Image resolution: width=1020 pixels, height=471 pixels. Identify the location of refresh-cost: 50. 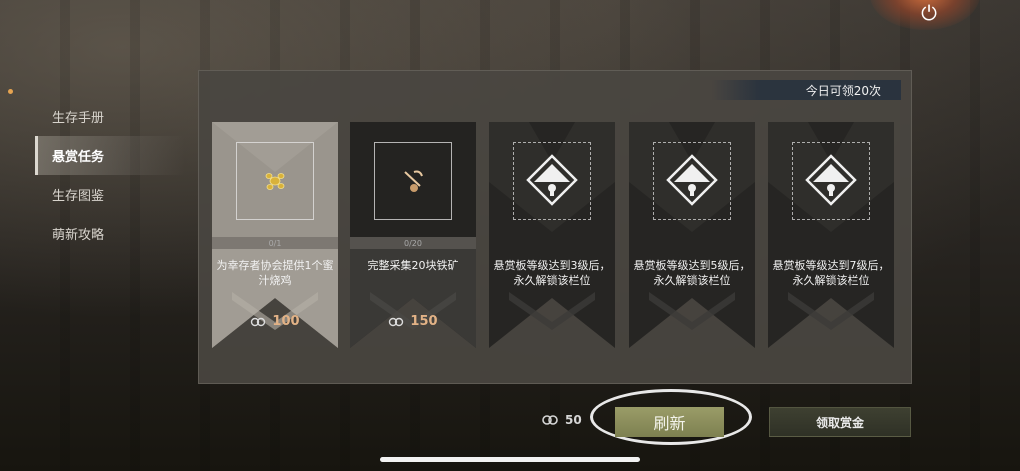
(561, 420).